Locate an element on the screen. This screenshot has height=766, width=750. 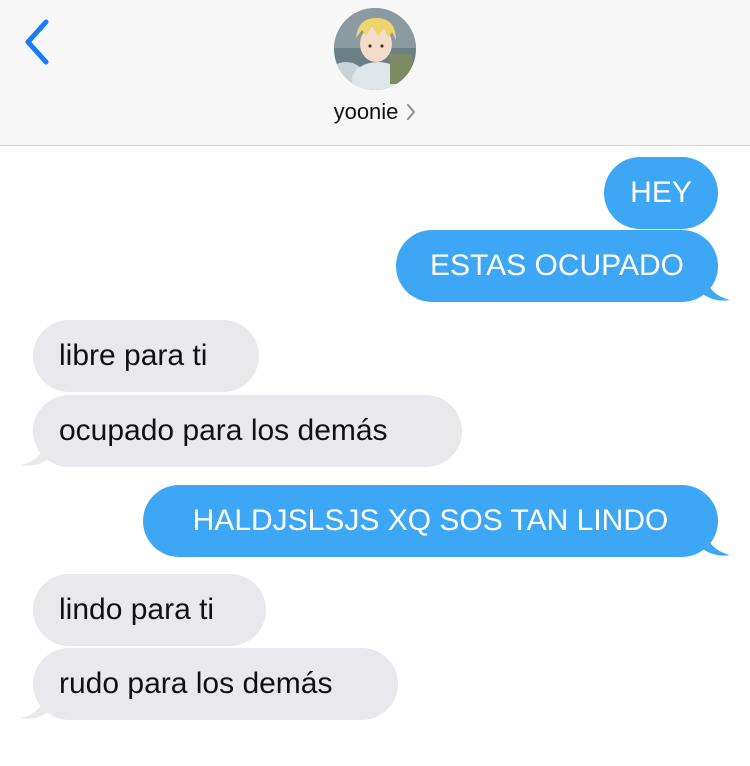
message-text: HEY is located at coordinates (661, 192).